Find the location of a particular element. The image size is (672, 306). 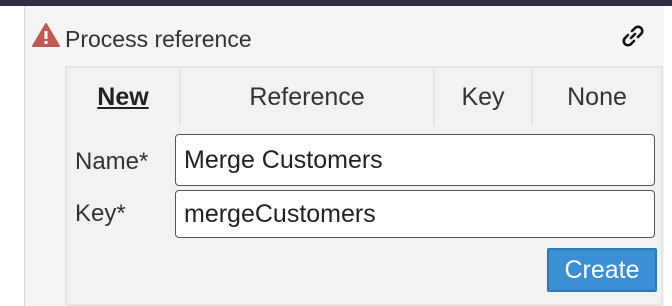

tab-none: None is located at coordinates (597, 97).